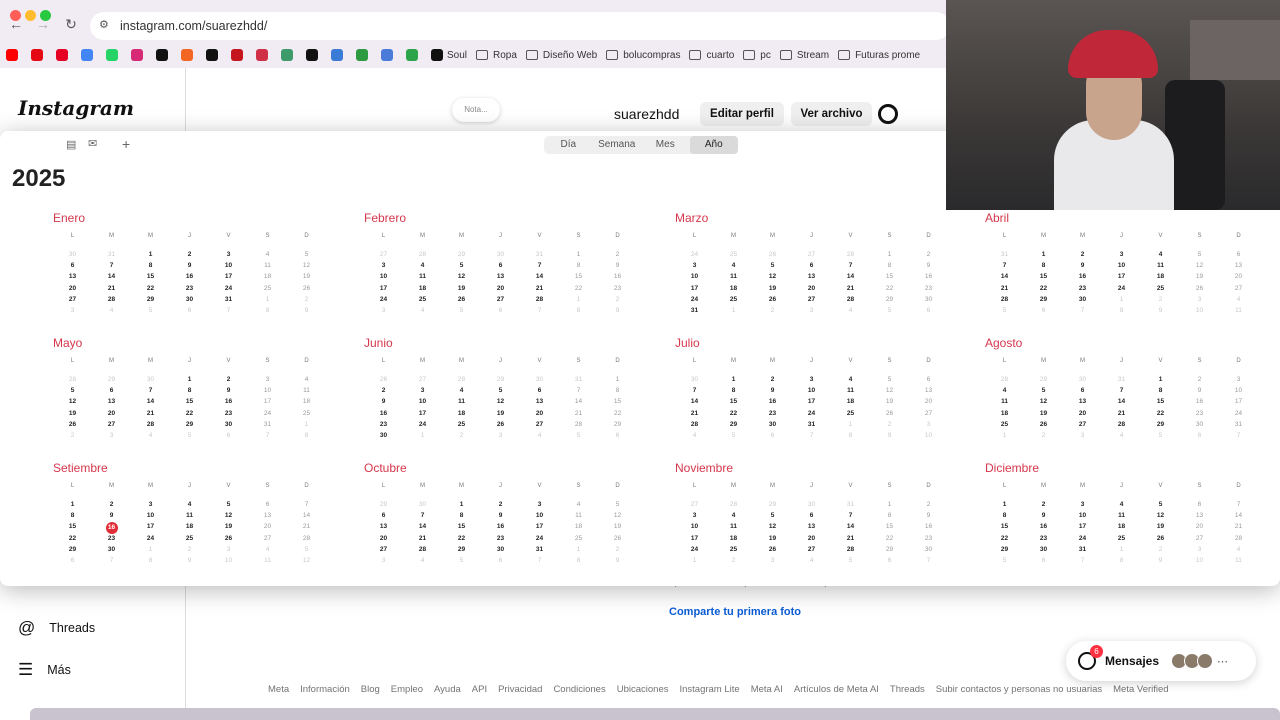 The image size is (1280, 720). Describe the element at coordinates (30, 15) in the screenshot. I see `minimize-window-button` at that location.